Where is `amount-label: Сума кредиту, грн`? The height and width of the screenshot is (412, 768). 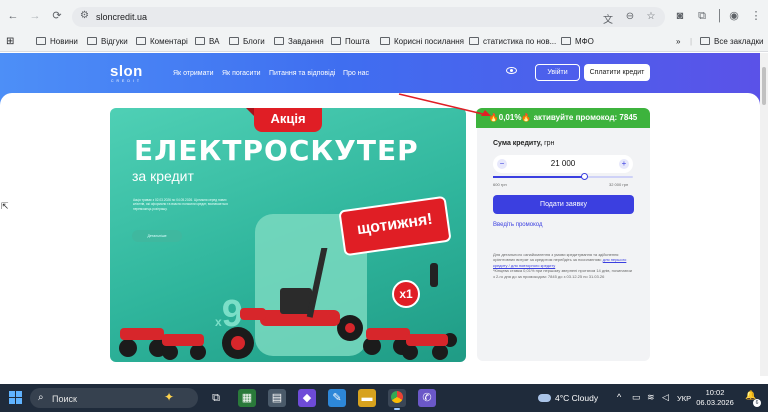
amount-label: Сума кредиту, грн is located at coordinates (523, 143).